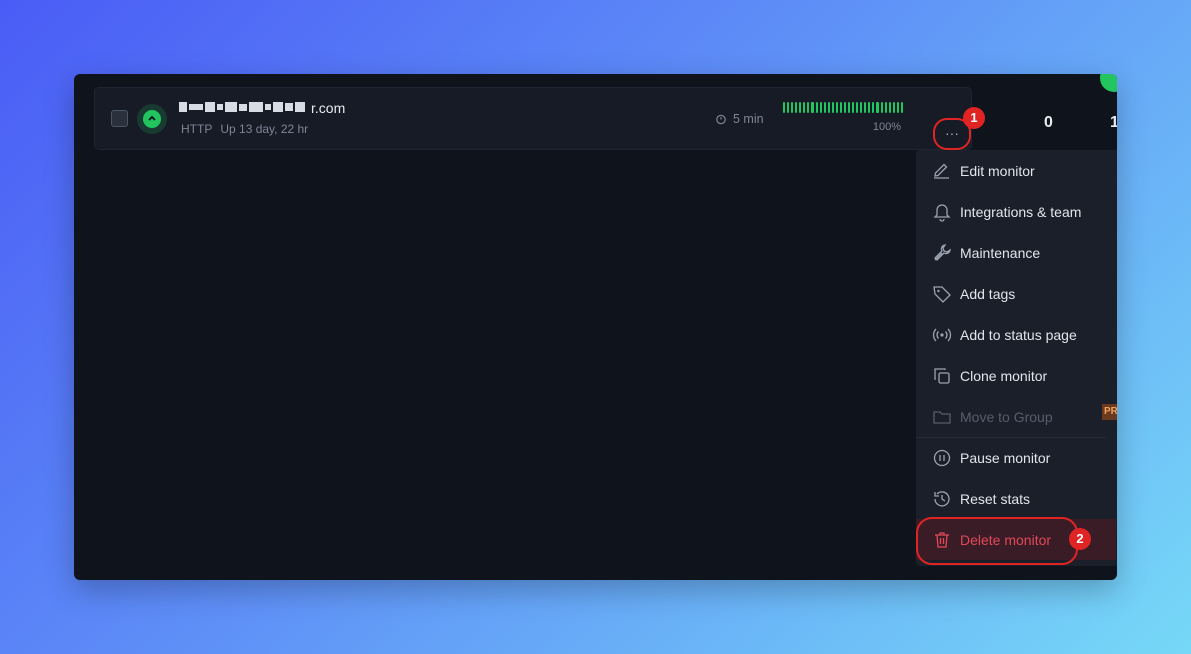 The height and width of the screenshot is (654, 1191). I want to click on menu-item-label: Integrations & team, so click(1021, 211).